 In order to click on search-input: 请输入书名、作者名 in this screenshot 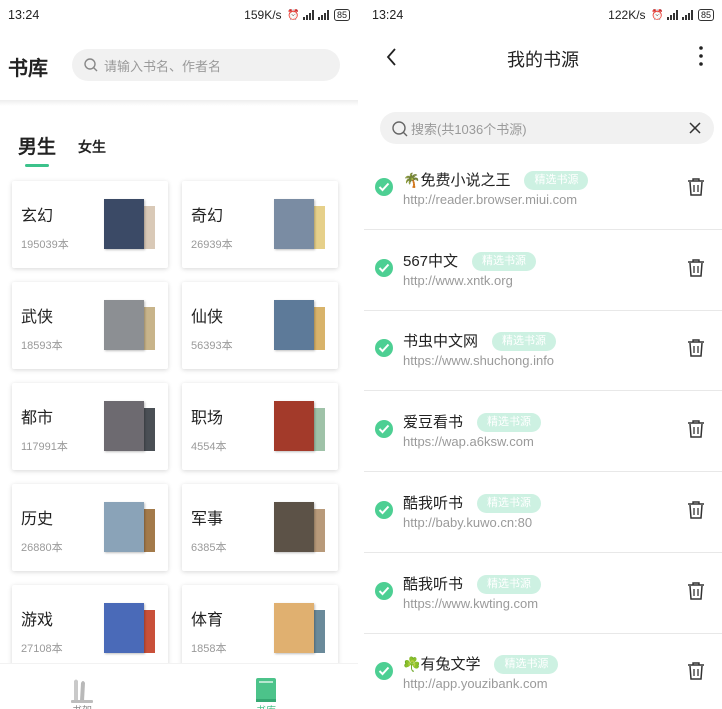, I will do `click(206, 65)`.